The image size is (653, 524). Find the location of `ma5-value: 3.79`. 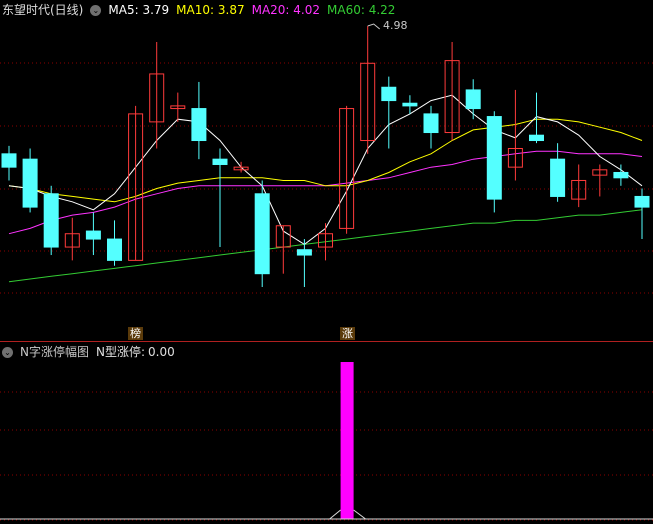

ma5-value: 3.79 is located at coordinates (156, 10).